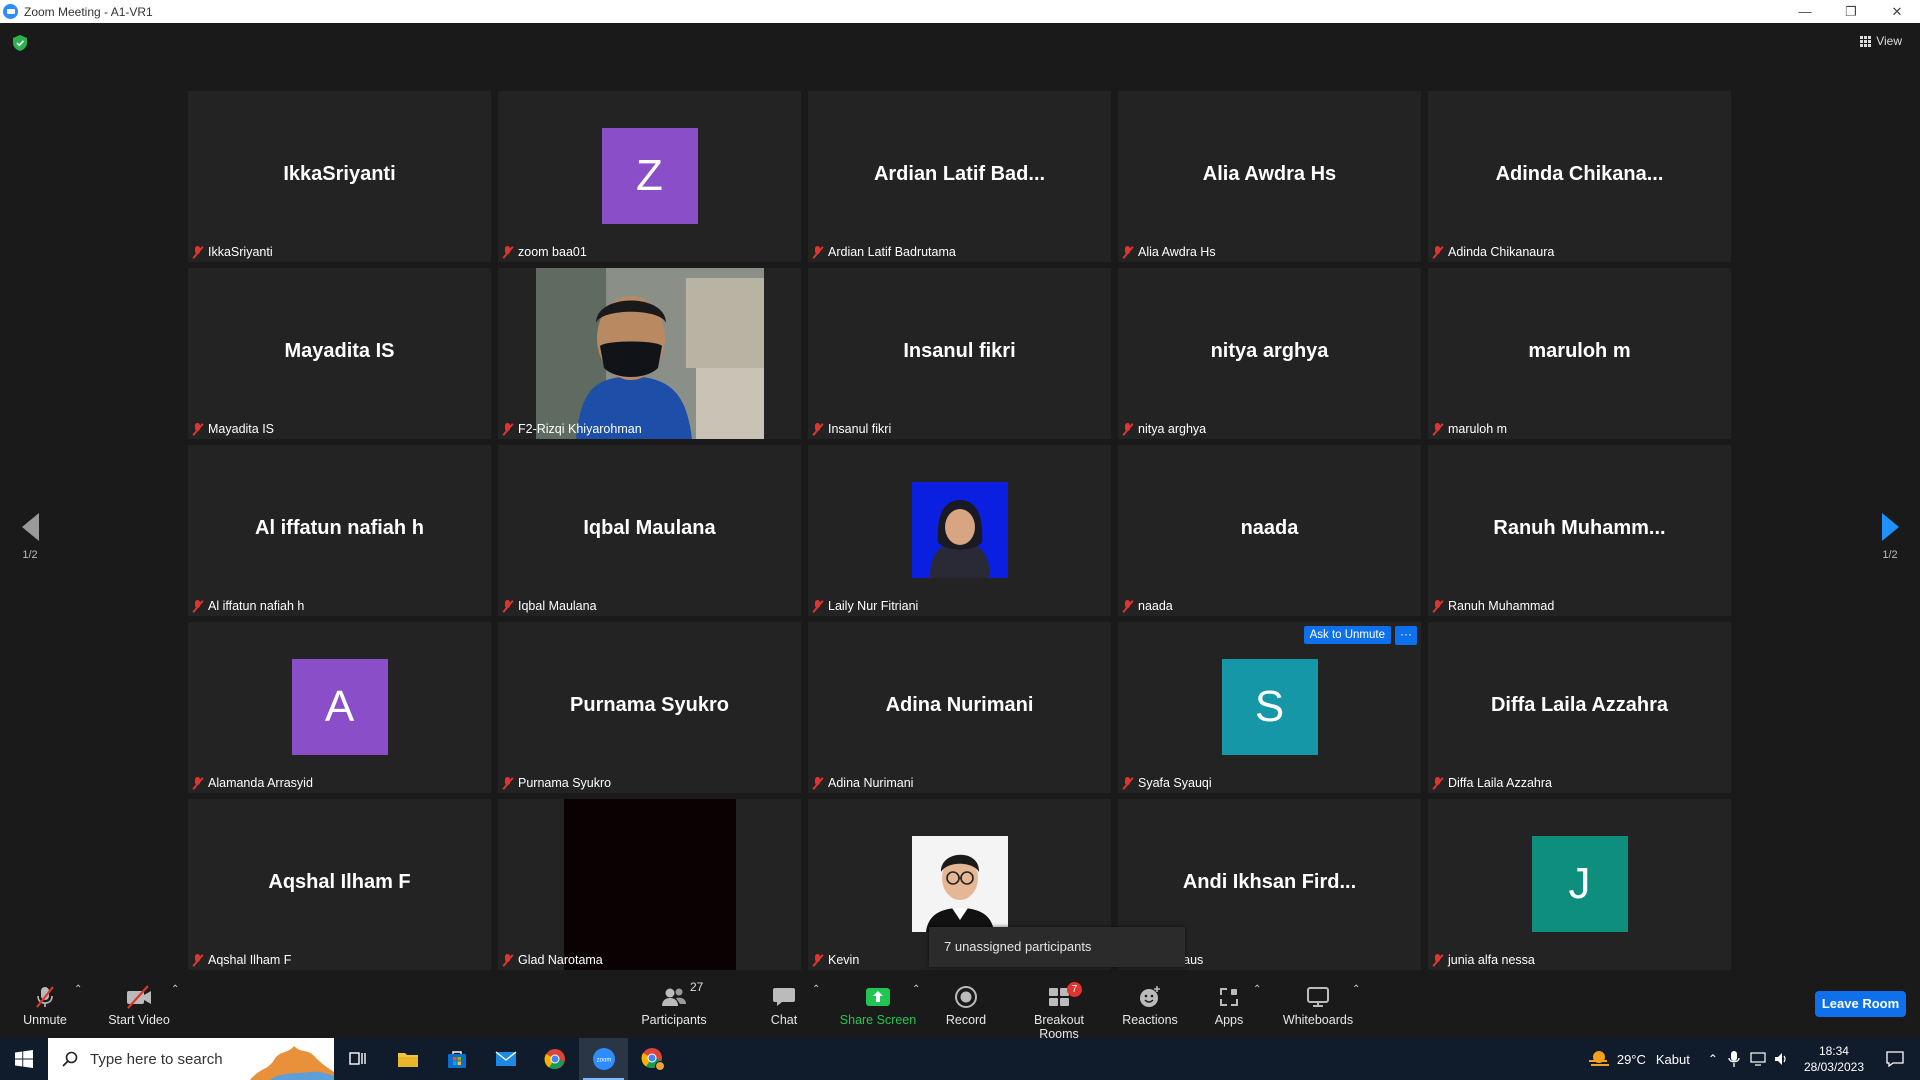 This screenshot has height=1080, width=1920. What do you see at coordinates (959, 353) in the screenshot?
I see `participant-tile: Insanul fikri Insanul fikri` at bounding box center [959, 353].